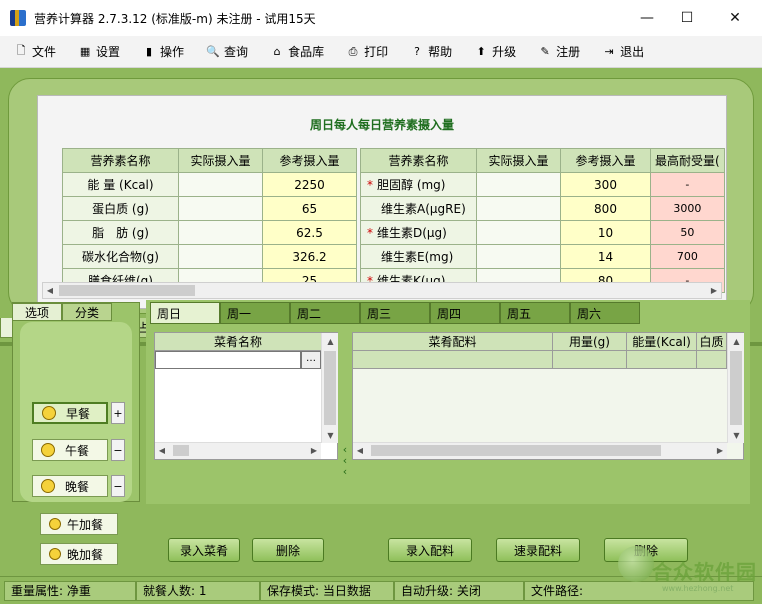 This screenshot has width=762, height=604. What do you see at coordinates (345, 460) in the screenshot?
I see `move-left-icon: ‹ ‹ ‹` at bounding box center [345, 460].